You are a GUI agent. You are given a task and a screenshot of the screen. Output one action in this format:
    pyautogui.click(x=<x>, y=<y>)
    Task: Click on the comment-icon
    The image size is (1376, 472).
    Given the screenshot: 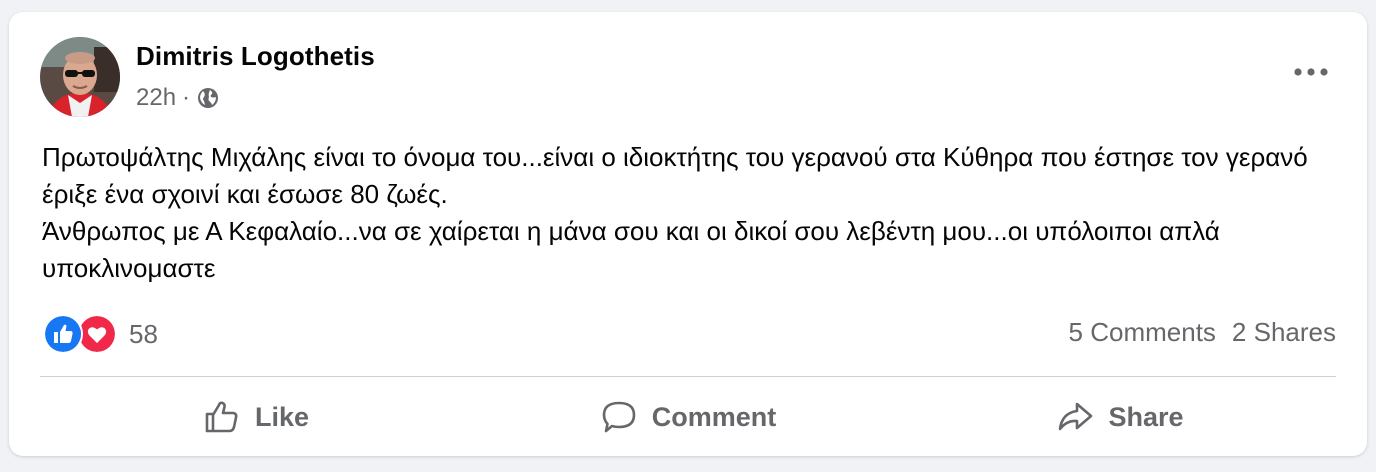 What is the action you would take?
    pyautogui.click(x=619, y=417)
    